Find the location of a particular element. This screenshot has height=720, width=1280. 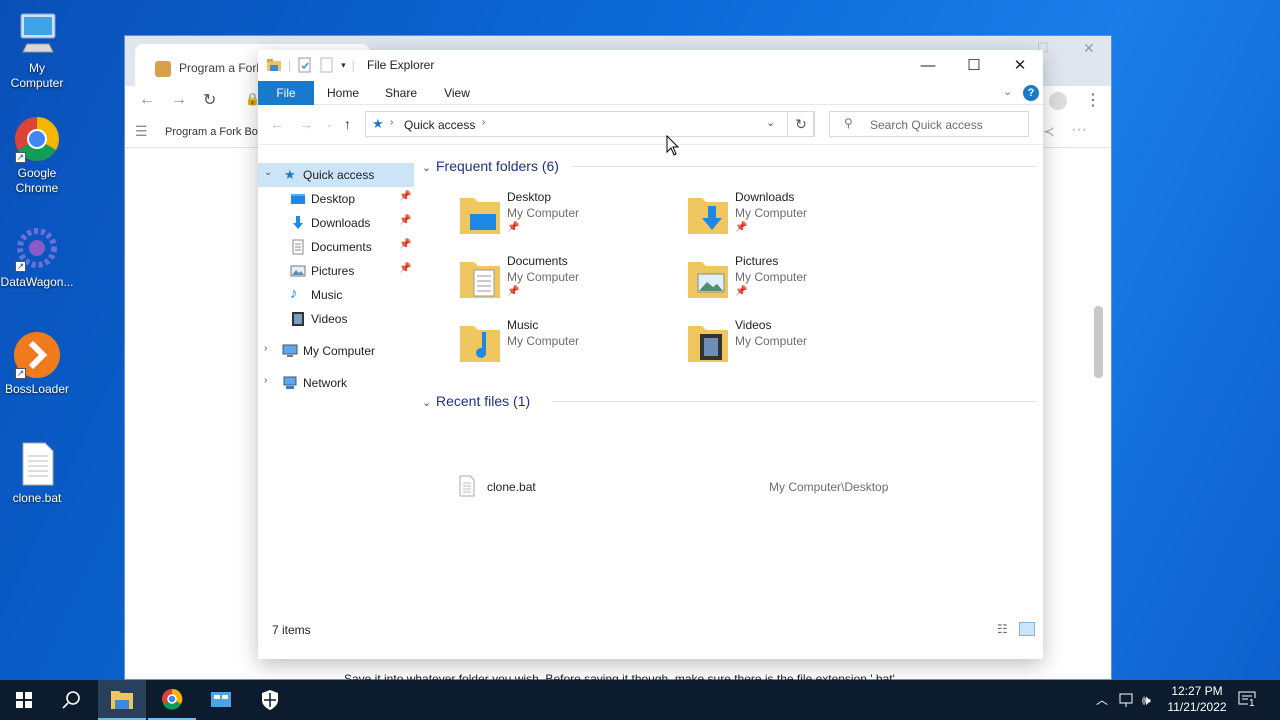

tab-view: View is located at coordinates (457, 93).